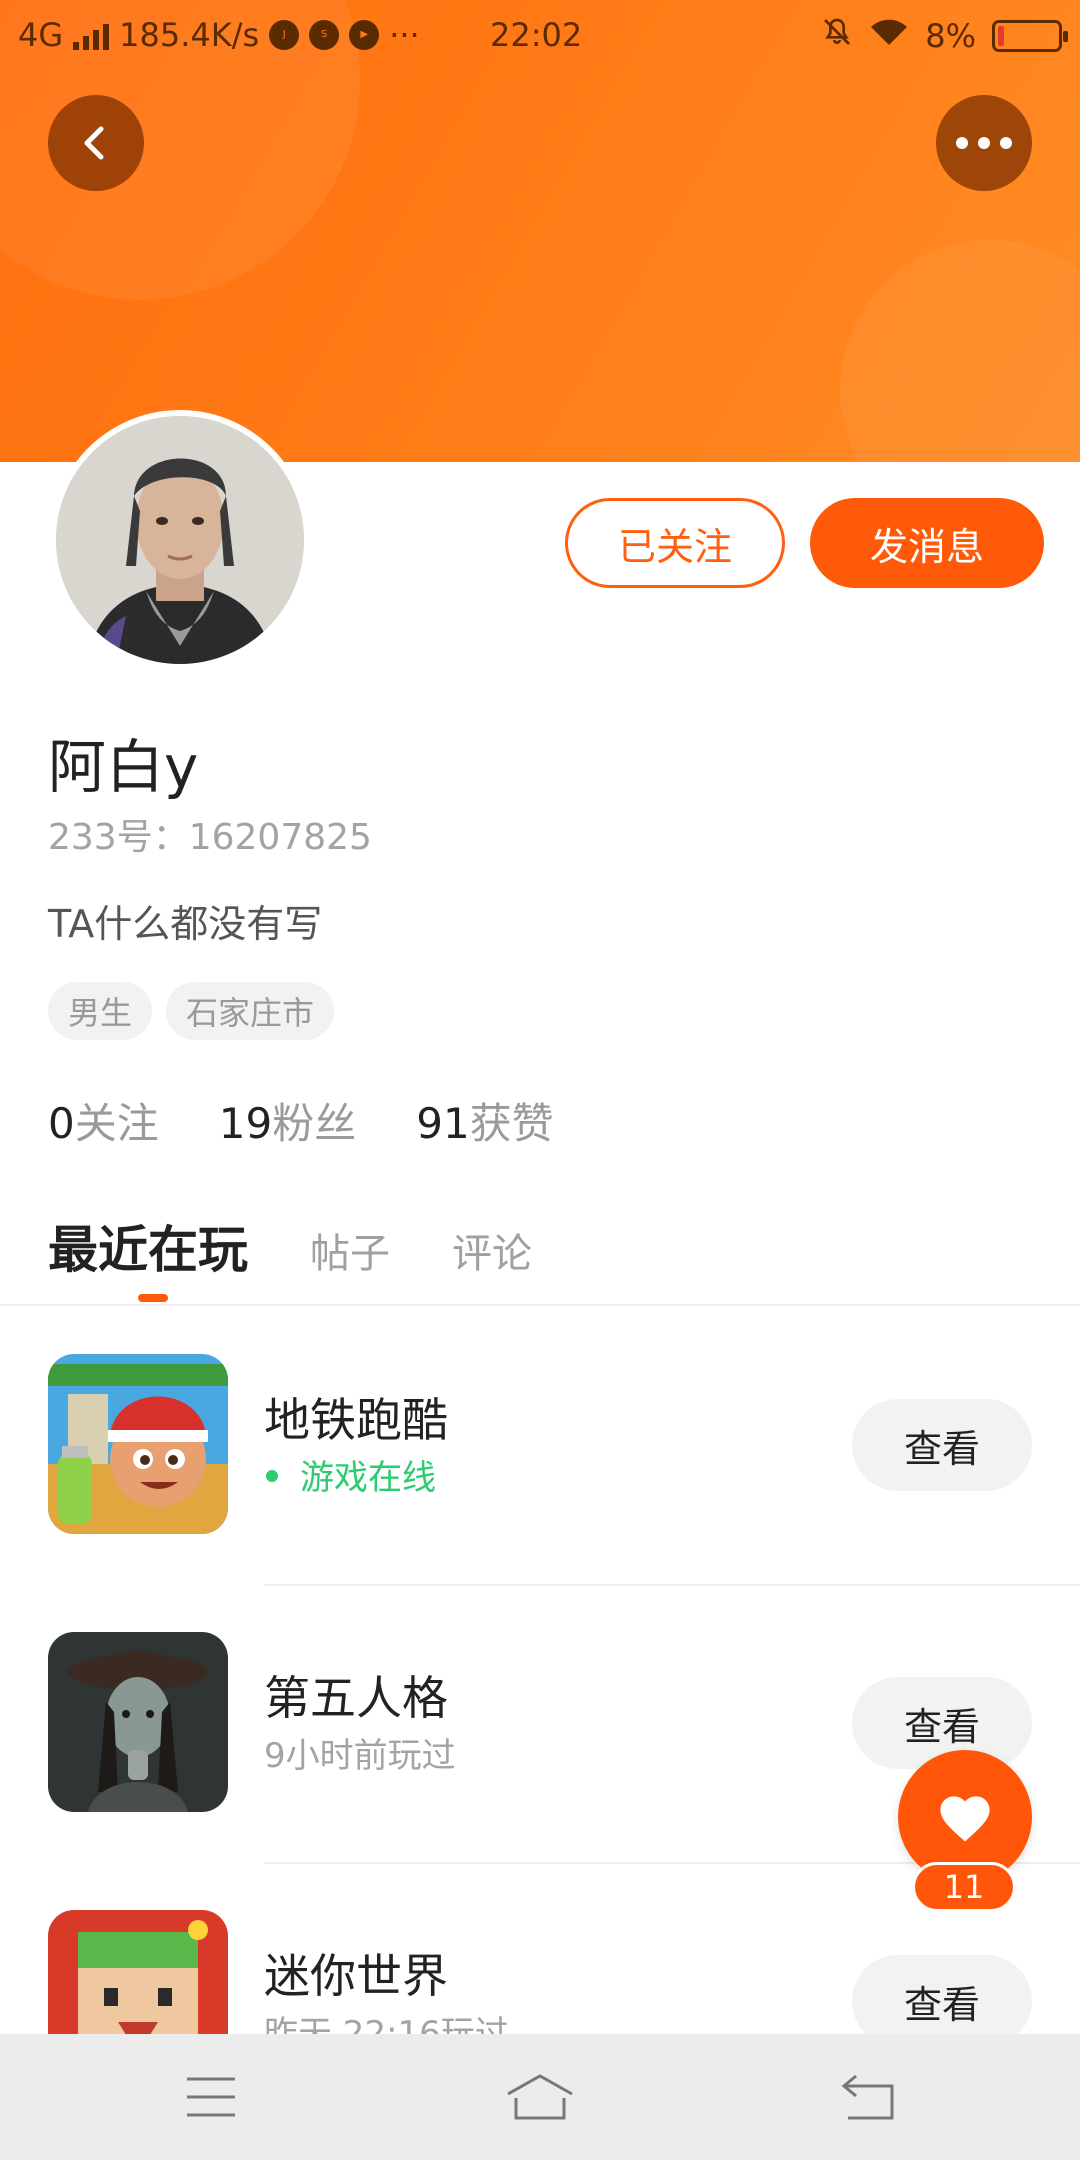 The image size is (1080, 2160). What do you see at coordinates (250, 1011) in the screenshot?
I see `location-tag: 石家庄市` at bounding box center [250, 1011].